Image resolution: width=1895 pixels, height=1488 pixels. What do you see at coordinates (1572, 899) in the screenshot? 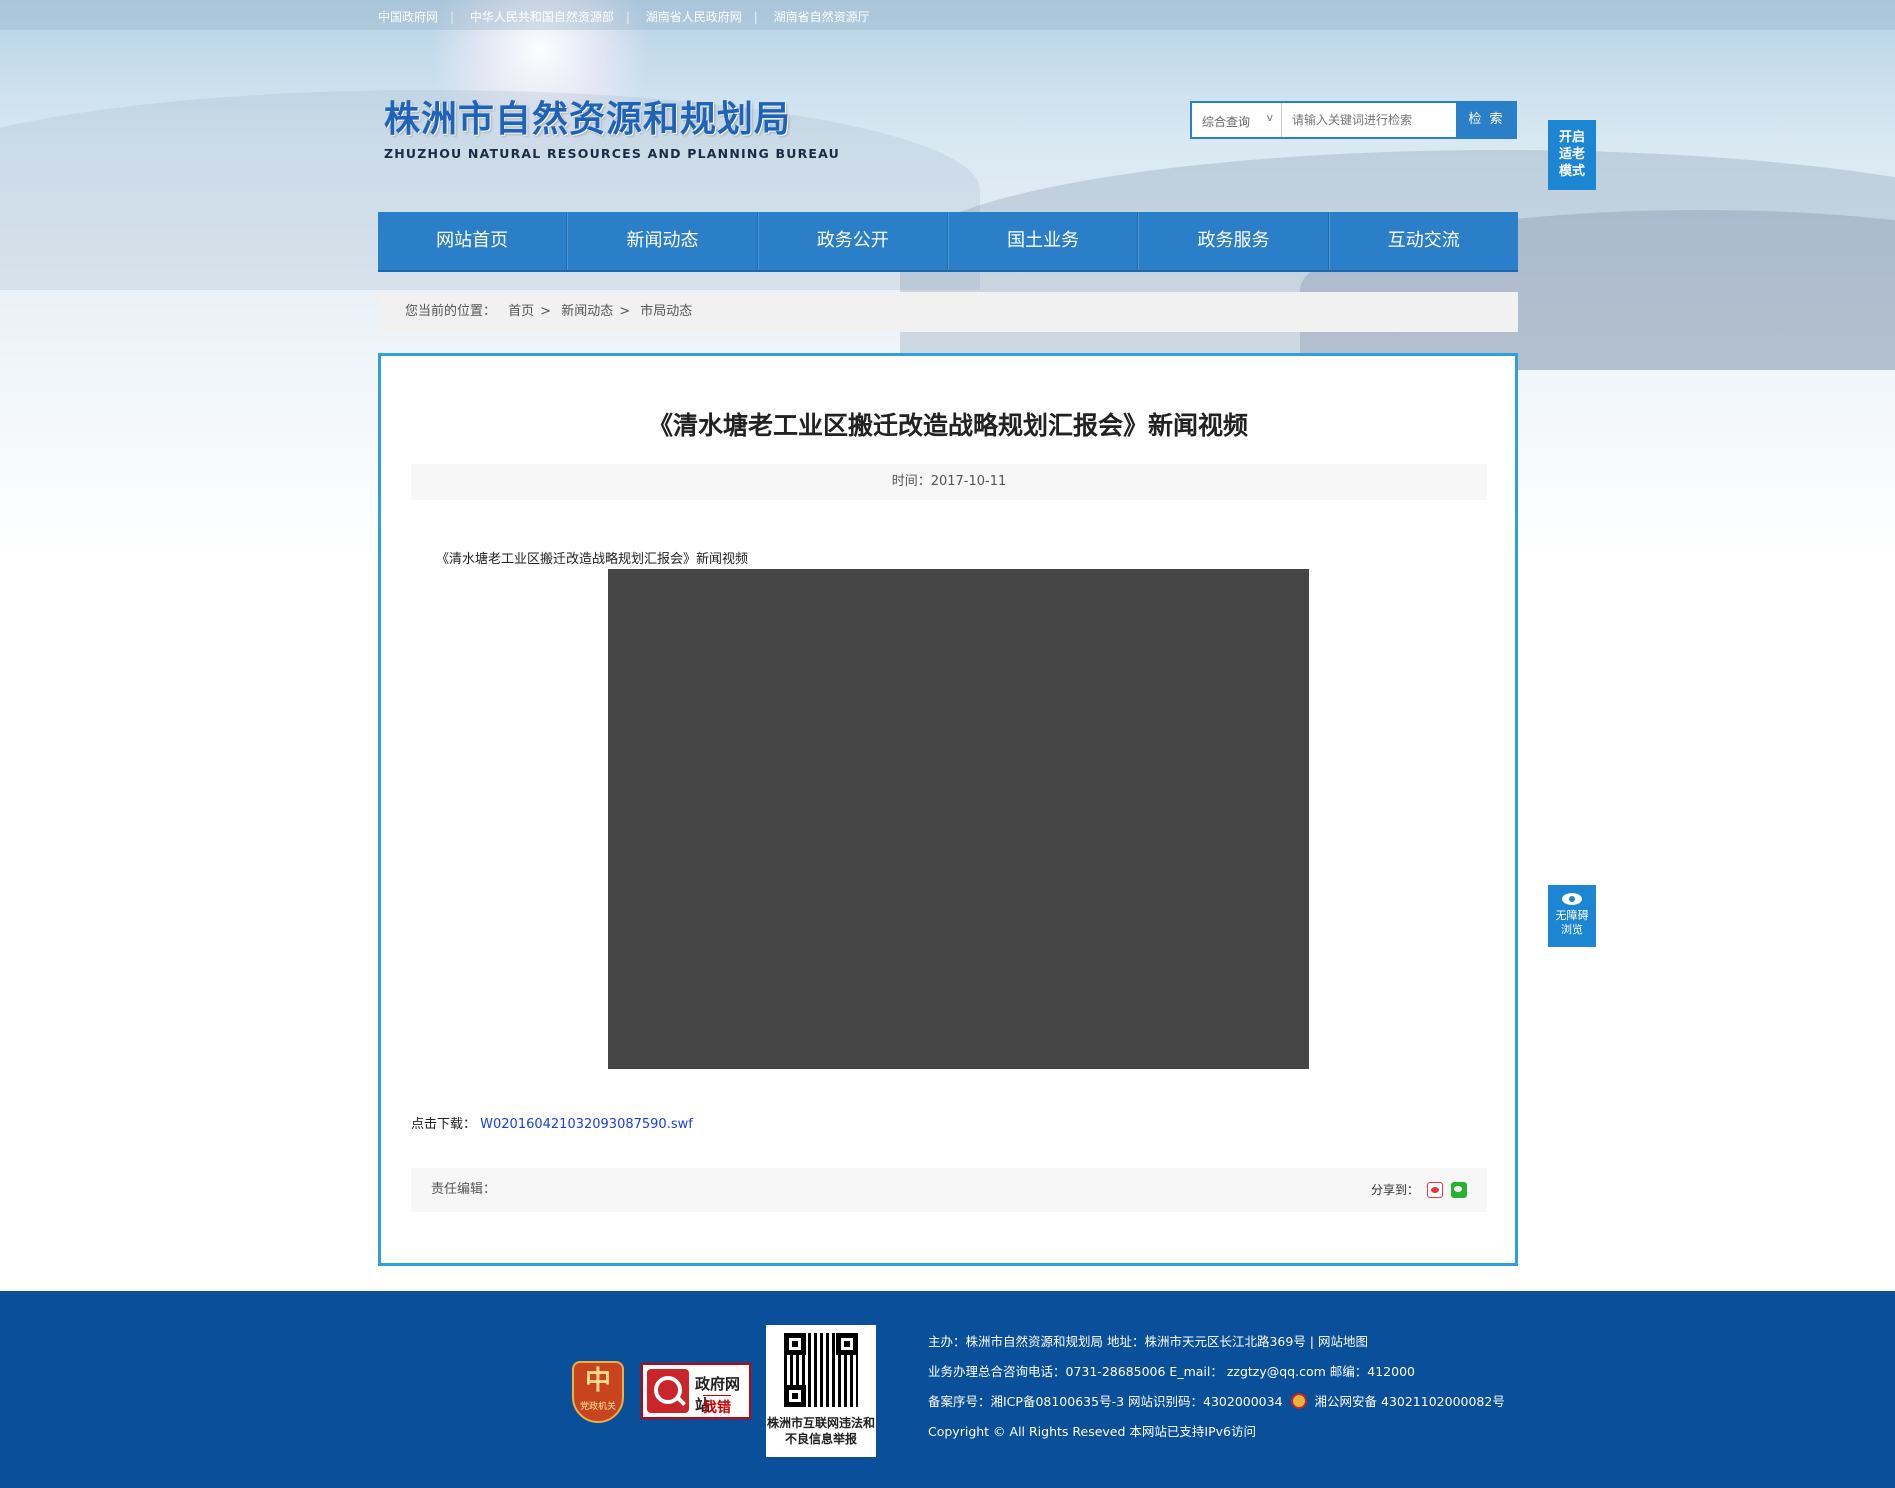
I see `eye-icon` at bounding box center [1572, 899].